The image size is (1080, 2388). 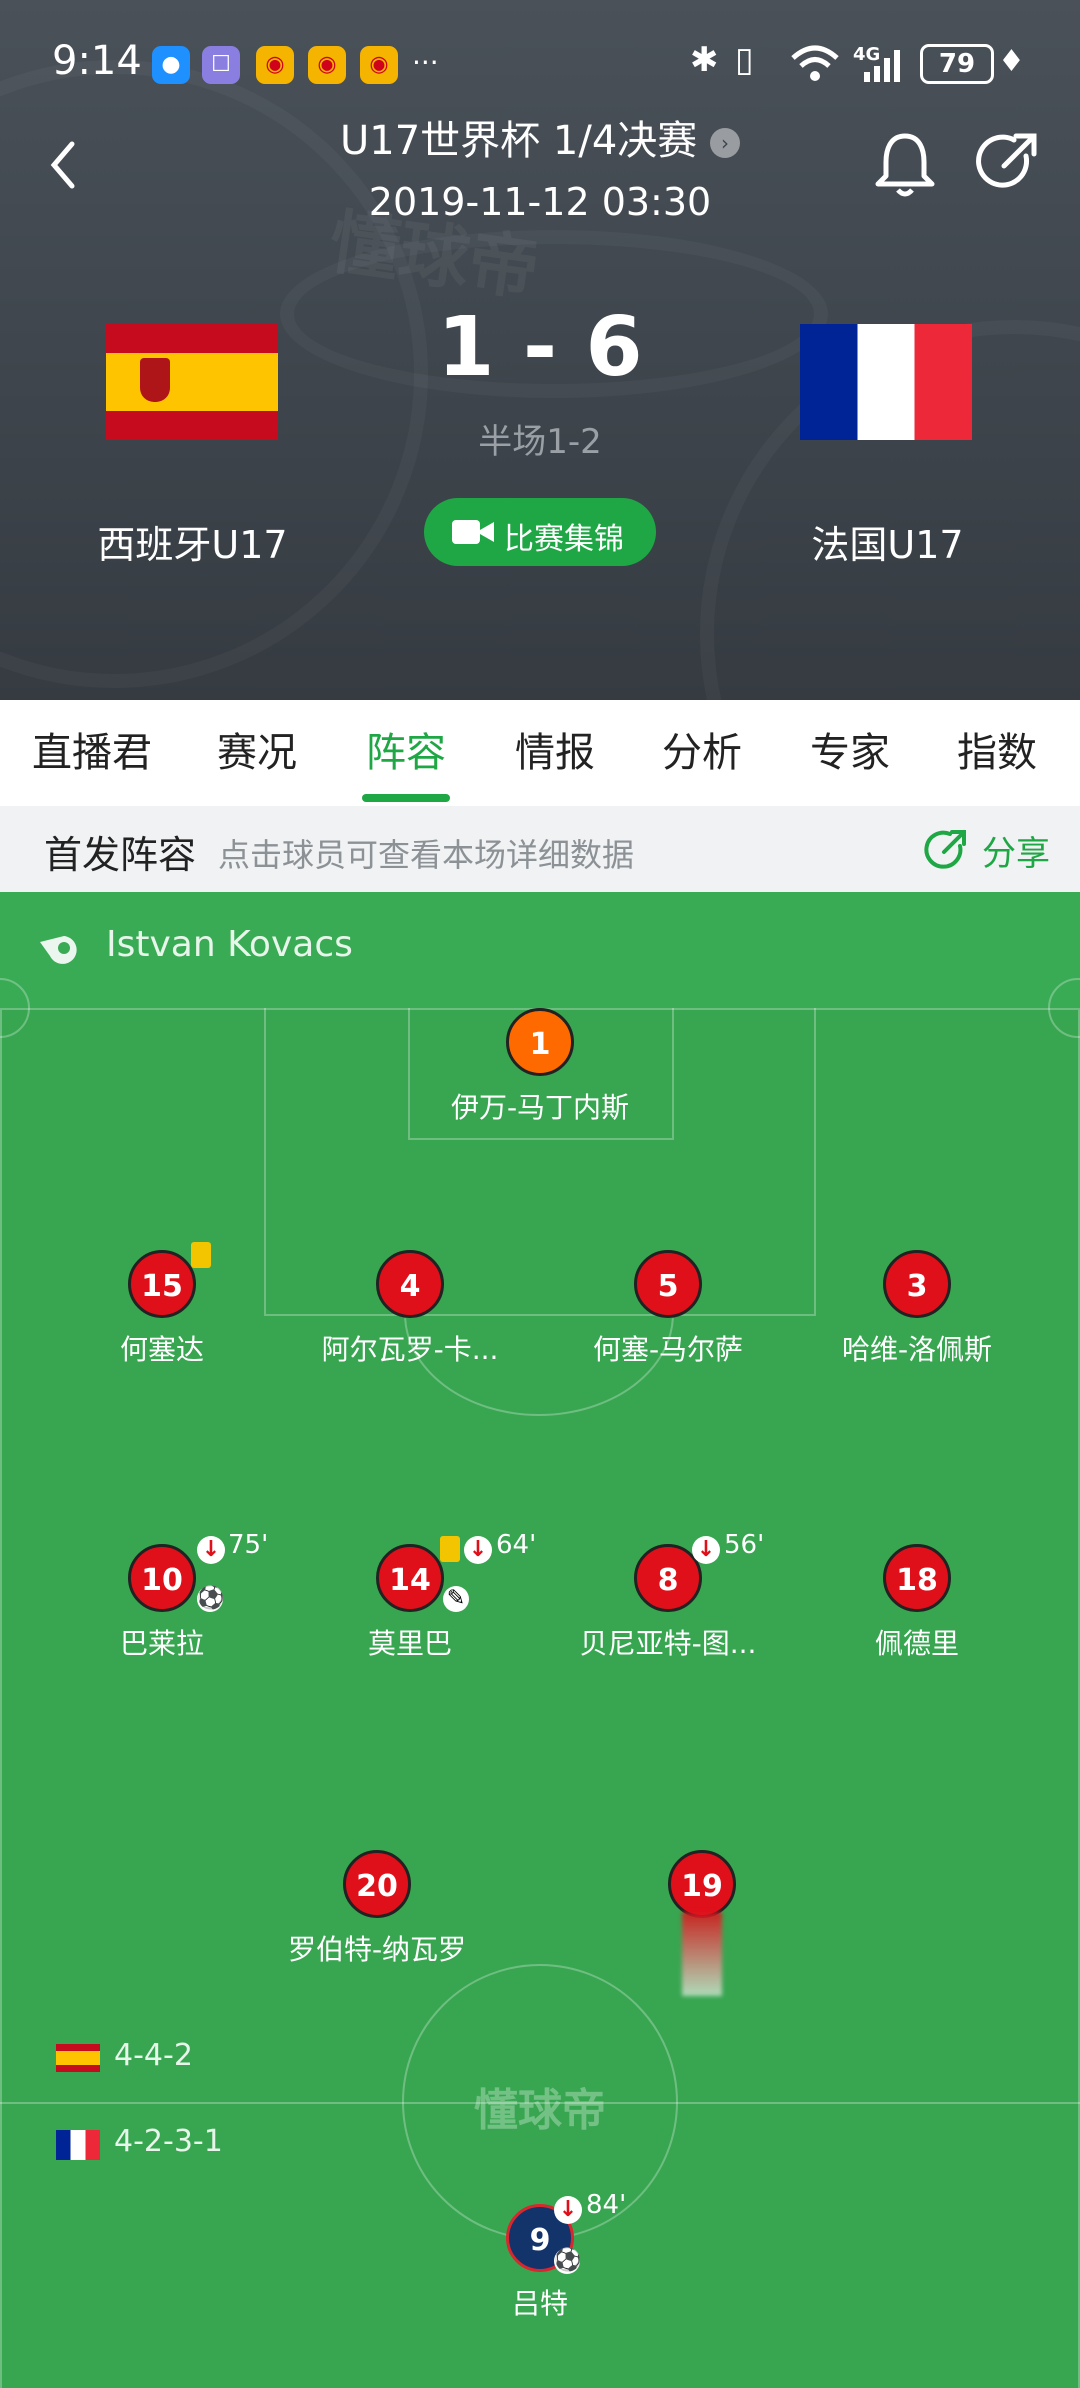 I want to click on player-number-badge: 14, so click(x=410, y=1578).